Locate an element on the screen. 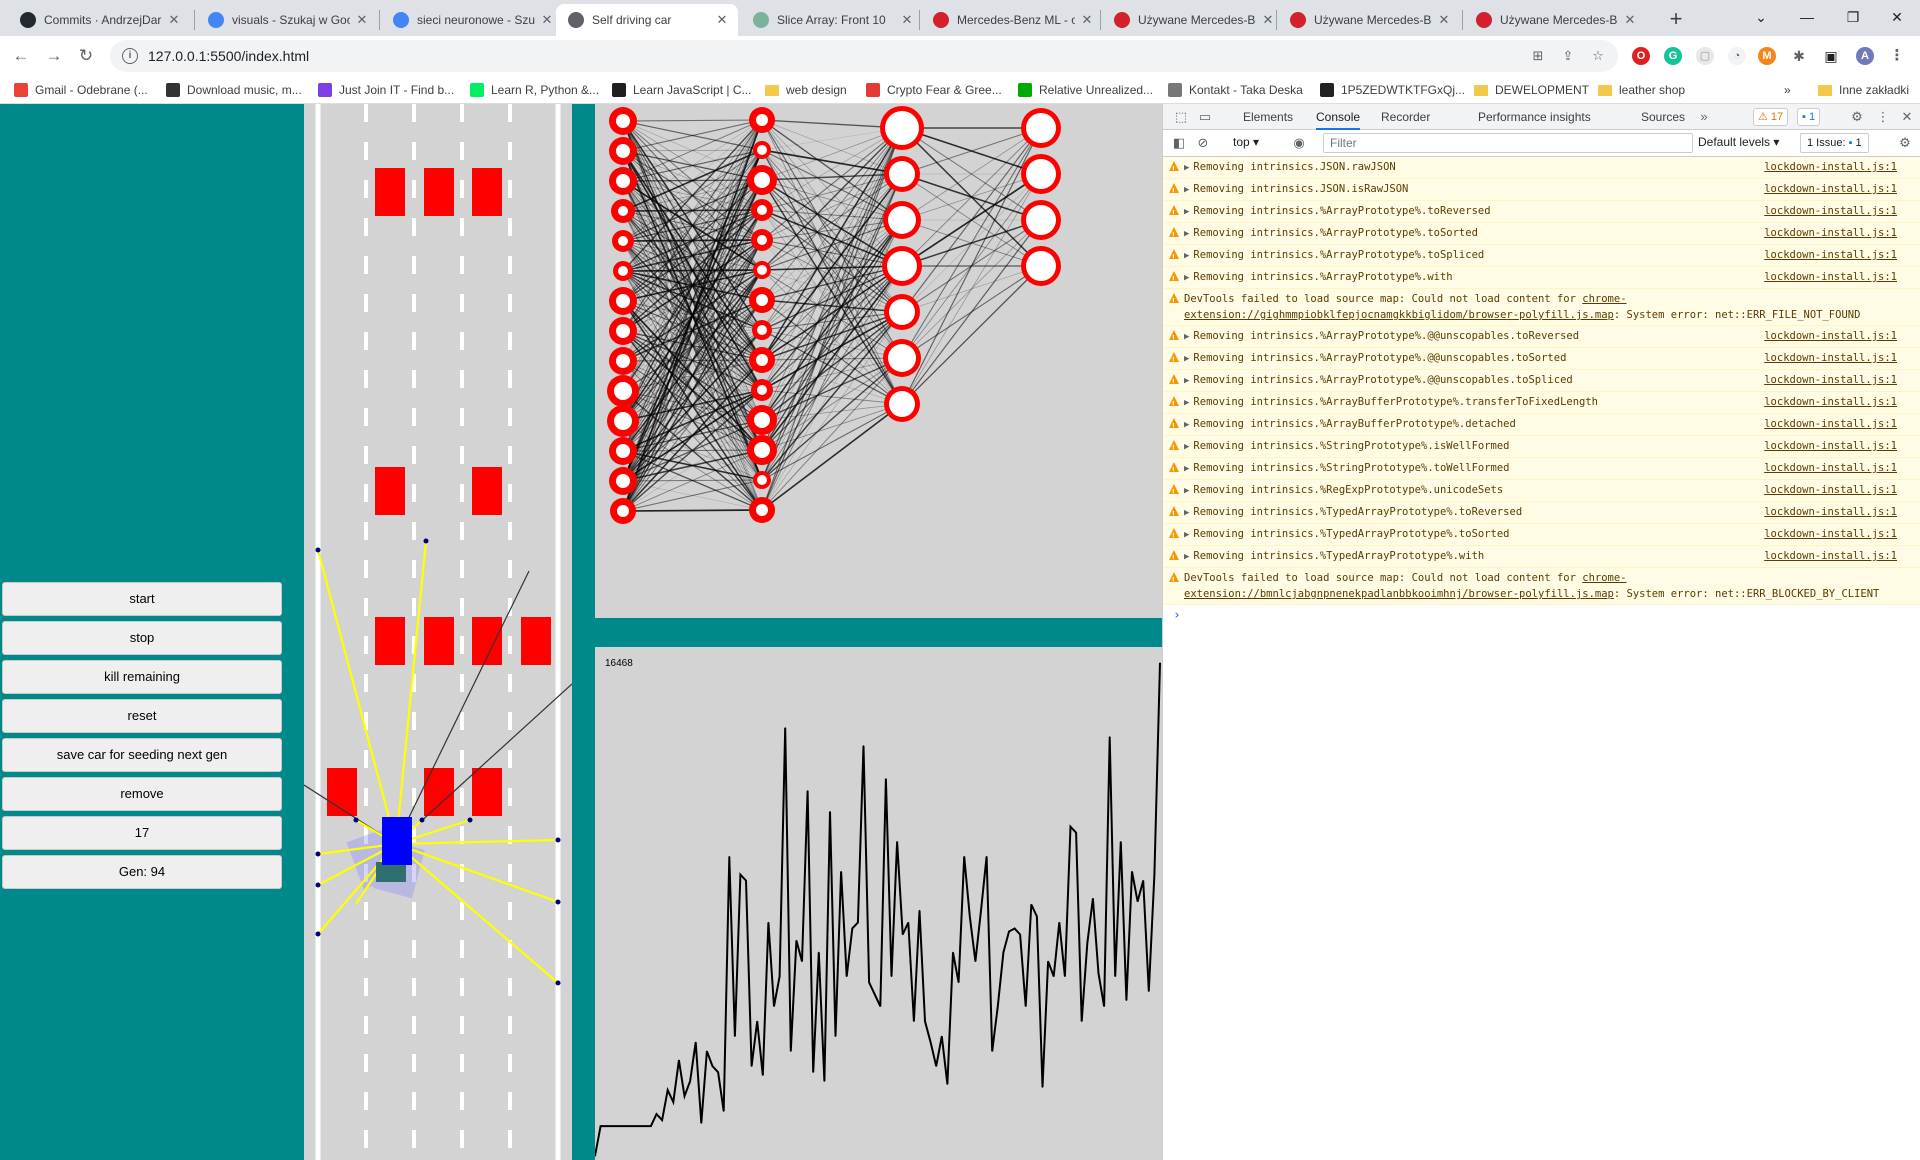  translate-icon: ⊞ is located at coordinates (1538, 56).